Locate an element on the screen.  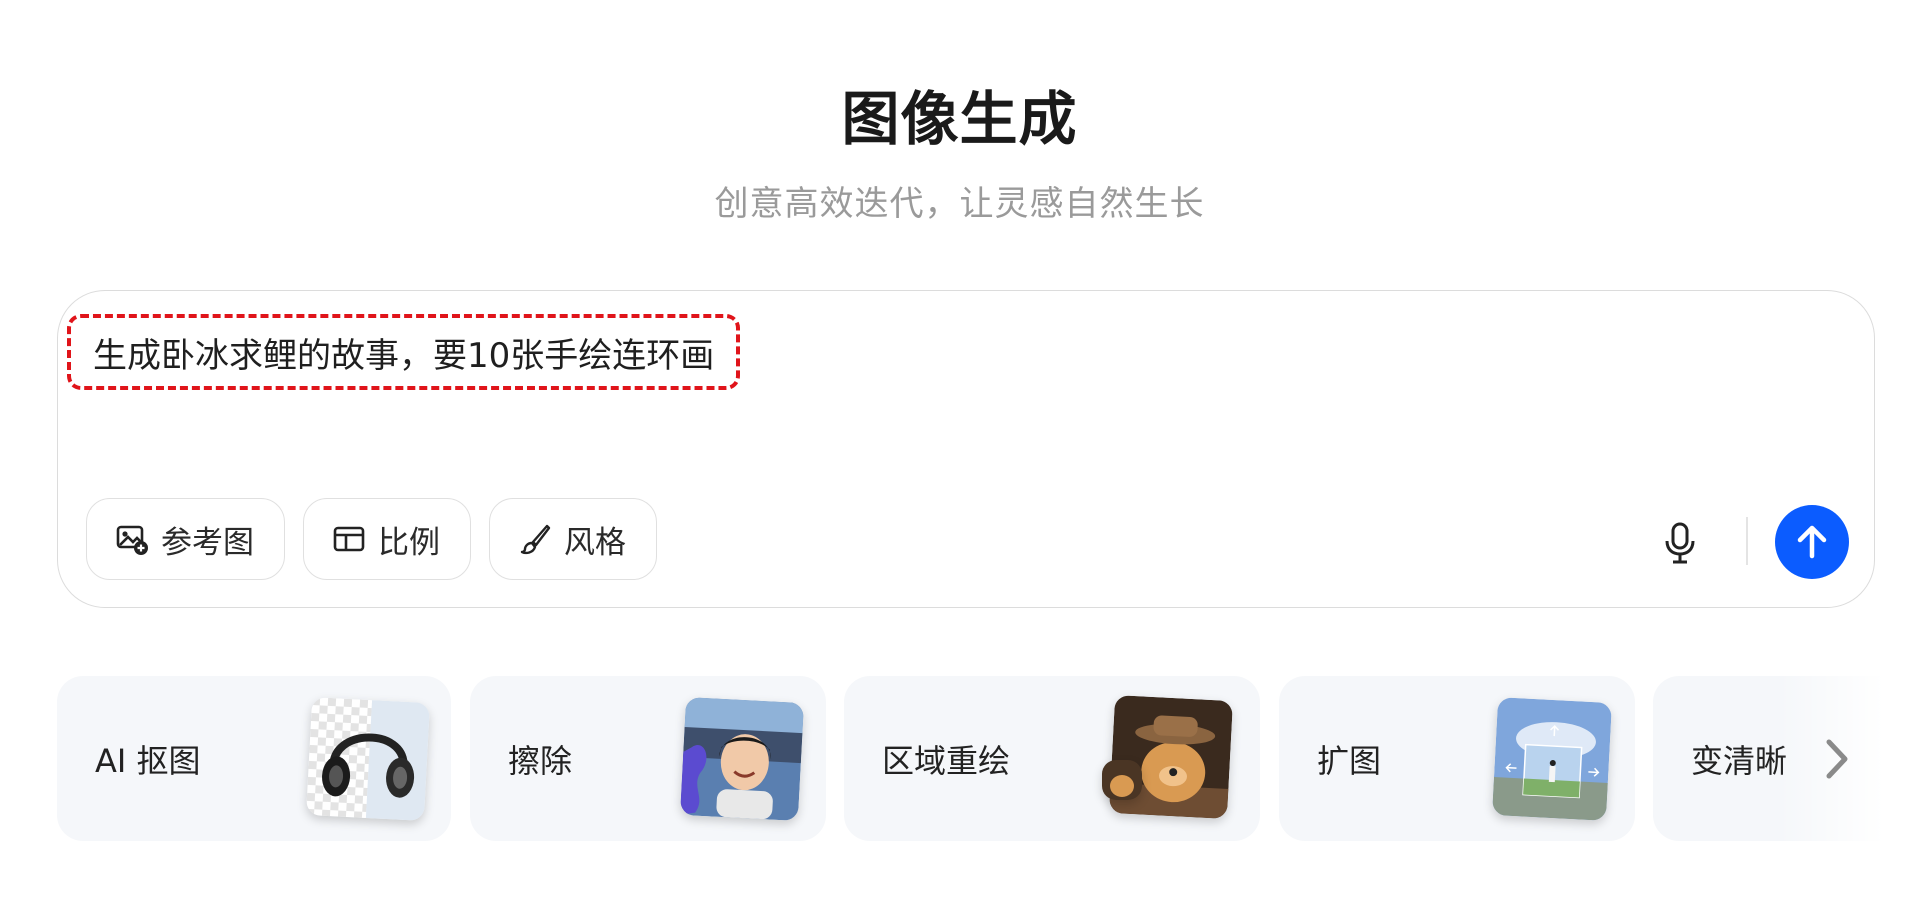
feature-card-region-redraw: 区域重绘 is located at coordinates (1052, 758).